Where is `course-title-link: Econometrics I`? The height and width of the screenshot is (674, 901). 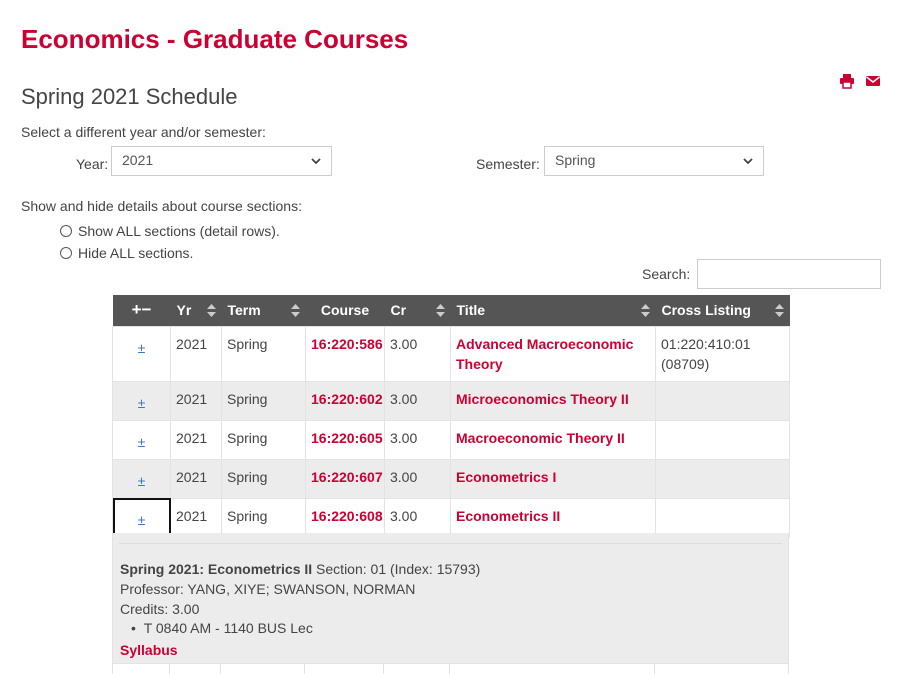 course-title-link: Econometrics I is located at coordinates (506, 477).